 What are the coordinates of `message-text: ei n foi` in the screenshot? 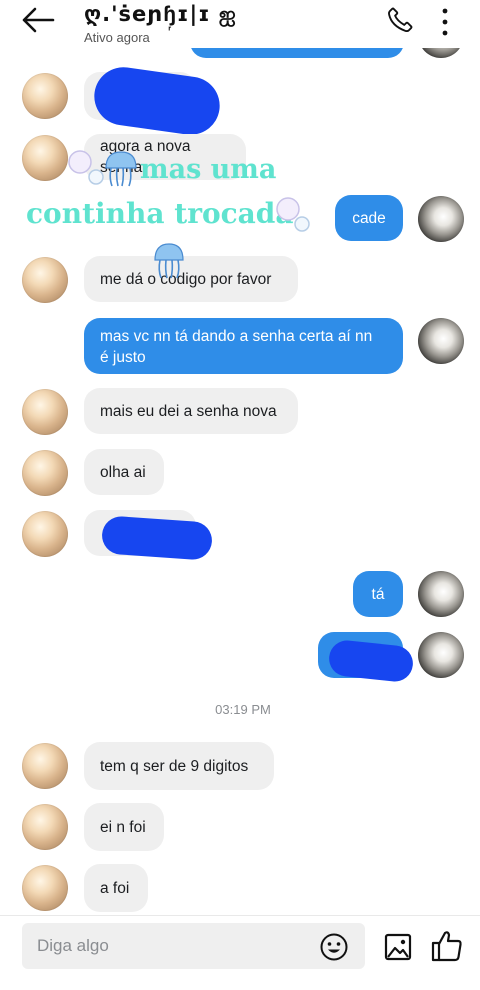 It's located at (123, 827).